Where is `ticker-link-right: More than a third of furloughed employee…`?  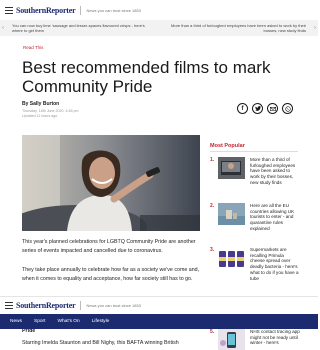 ticker-link-right: More than a third of furloughed employee… is located at coordinates (235, 28).